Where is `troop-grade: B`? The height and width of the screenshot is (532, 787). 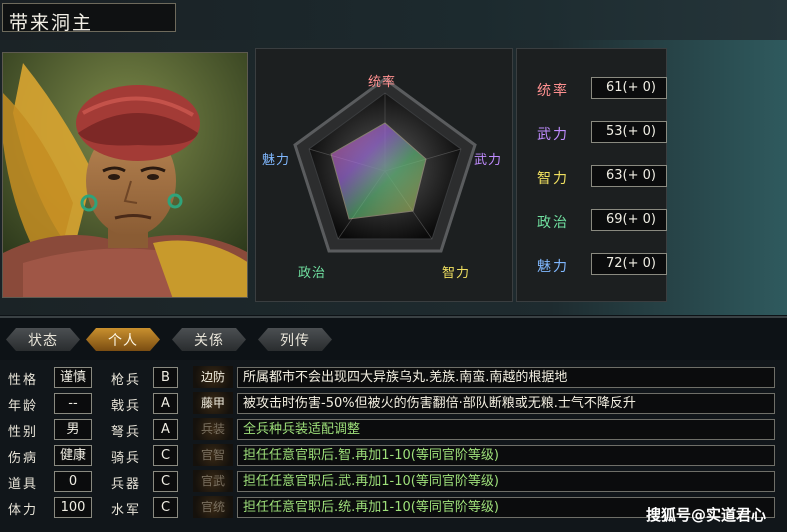 troop-grade: B is located at coordinates (165, 377).